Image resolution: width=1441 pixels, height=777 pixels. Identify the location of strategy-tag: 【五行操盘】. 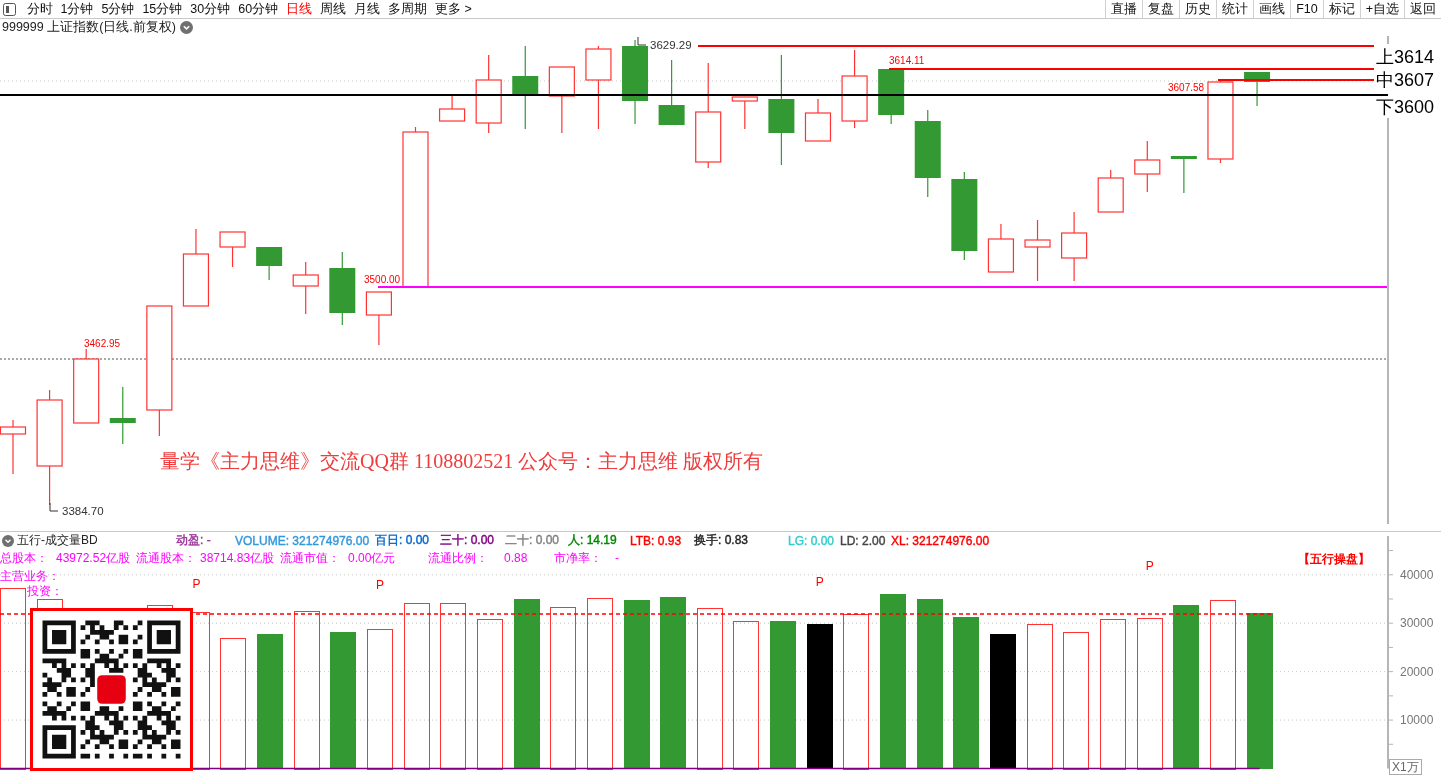
(1334, 559).